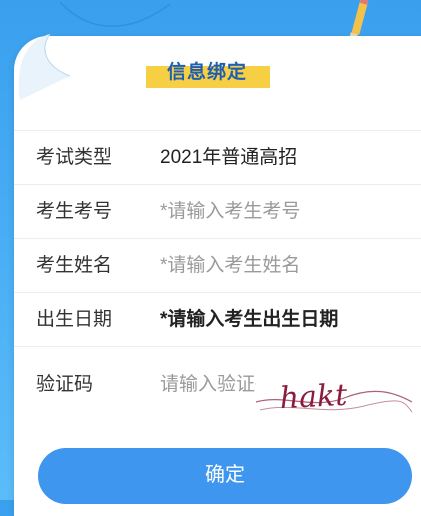  Describe the element at coordinates (228, 158) in the screenshot. I see `exam-type-value: 2021年普通高招` at that location.